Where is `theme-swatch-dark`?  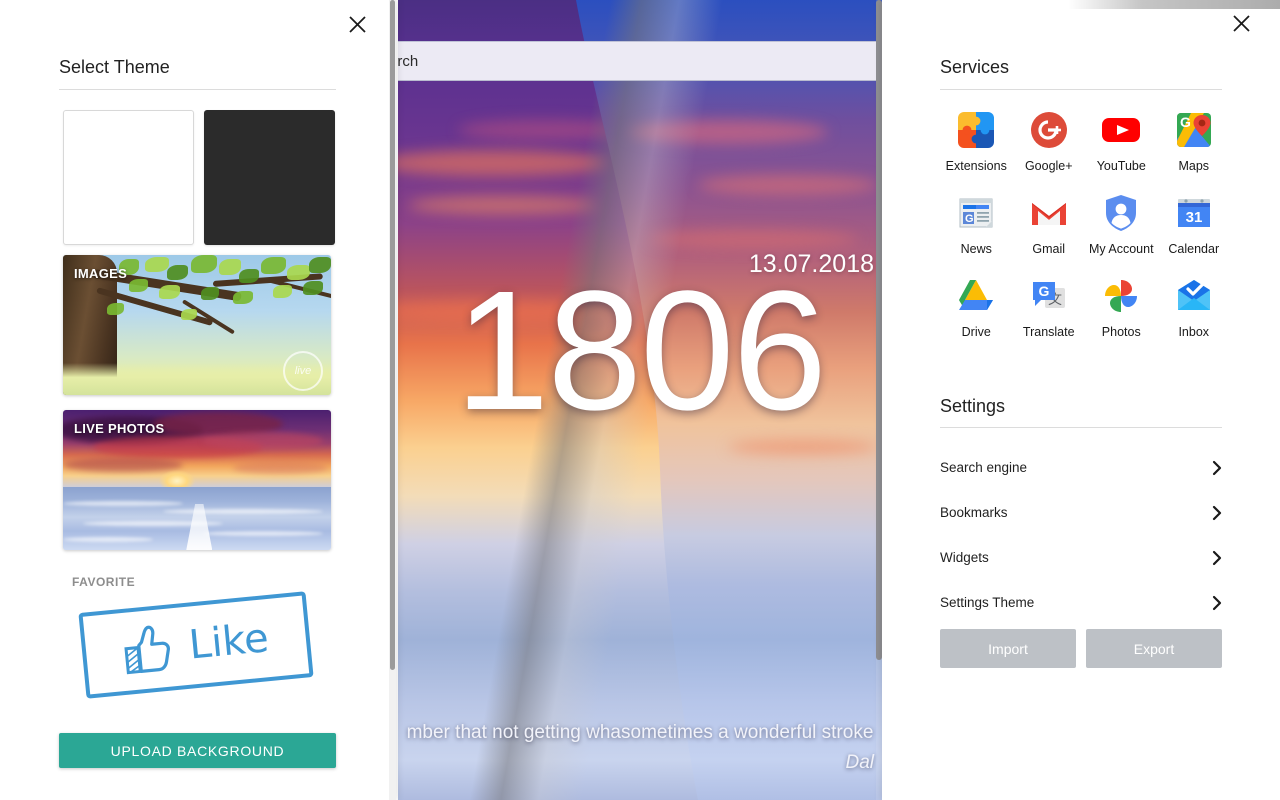 theme-swatch-dark is located at coordinates (270, 177).